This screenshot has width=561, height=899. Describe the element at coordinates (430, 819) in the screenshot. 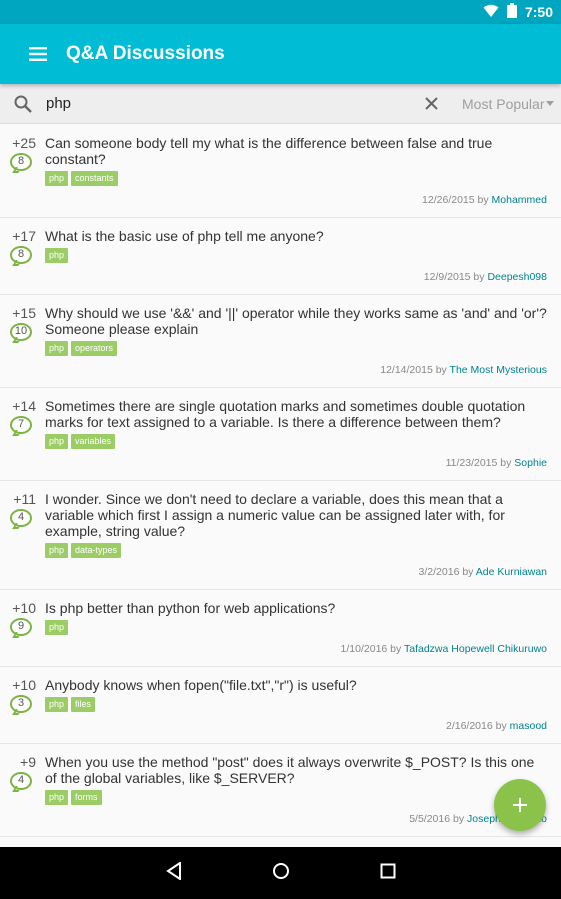

I see `post-date: 5/5/2016` at that location.